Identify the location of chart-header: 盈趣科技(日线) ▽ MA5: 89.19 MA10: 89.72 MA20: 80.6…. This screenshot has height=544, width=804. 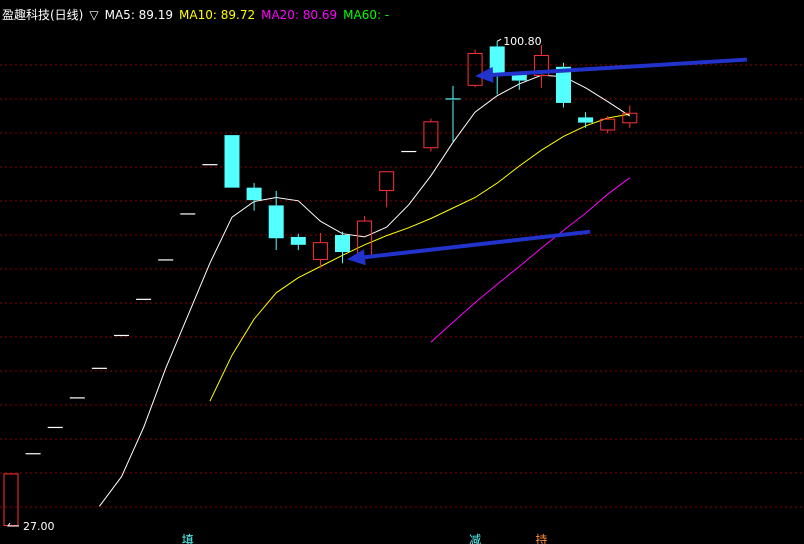
(198, 14).